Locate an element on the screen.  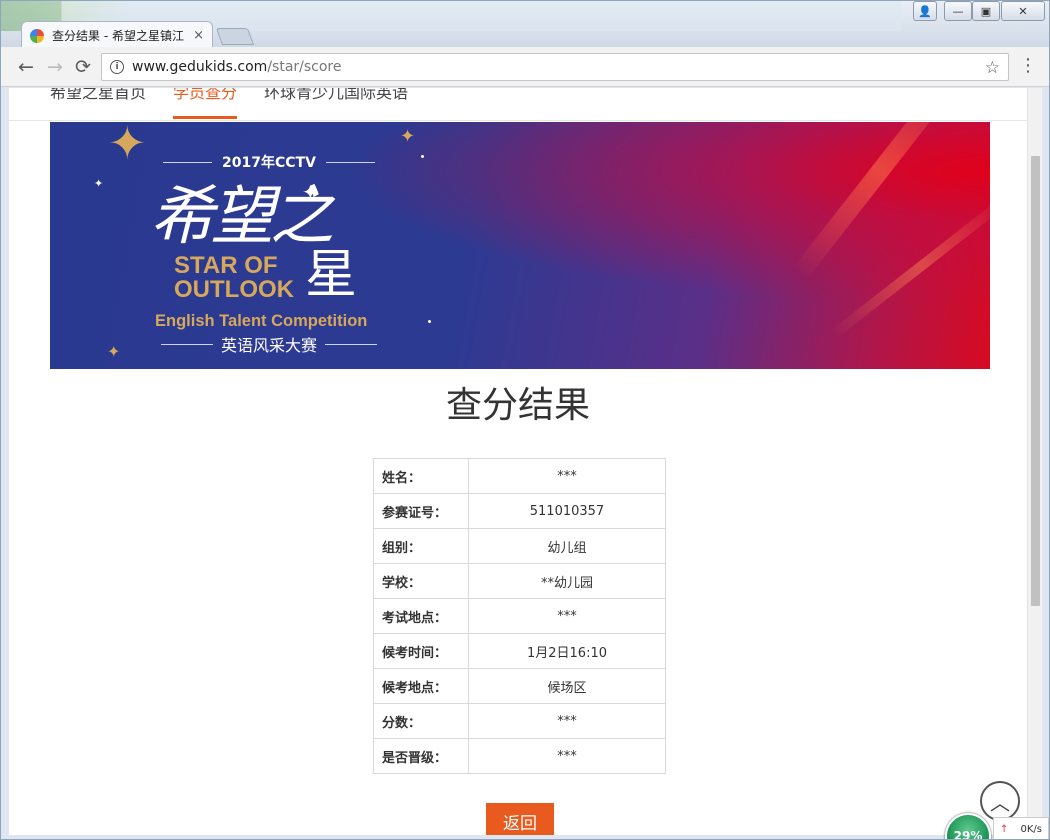
banner-tagline: 2017年CCTV is located at coordinates (269, 162).